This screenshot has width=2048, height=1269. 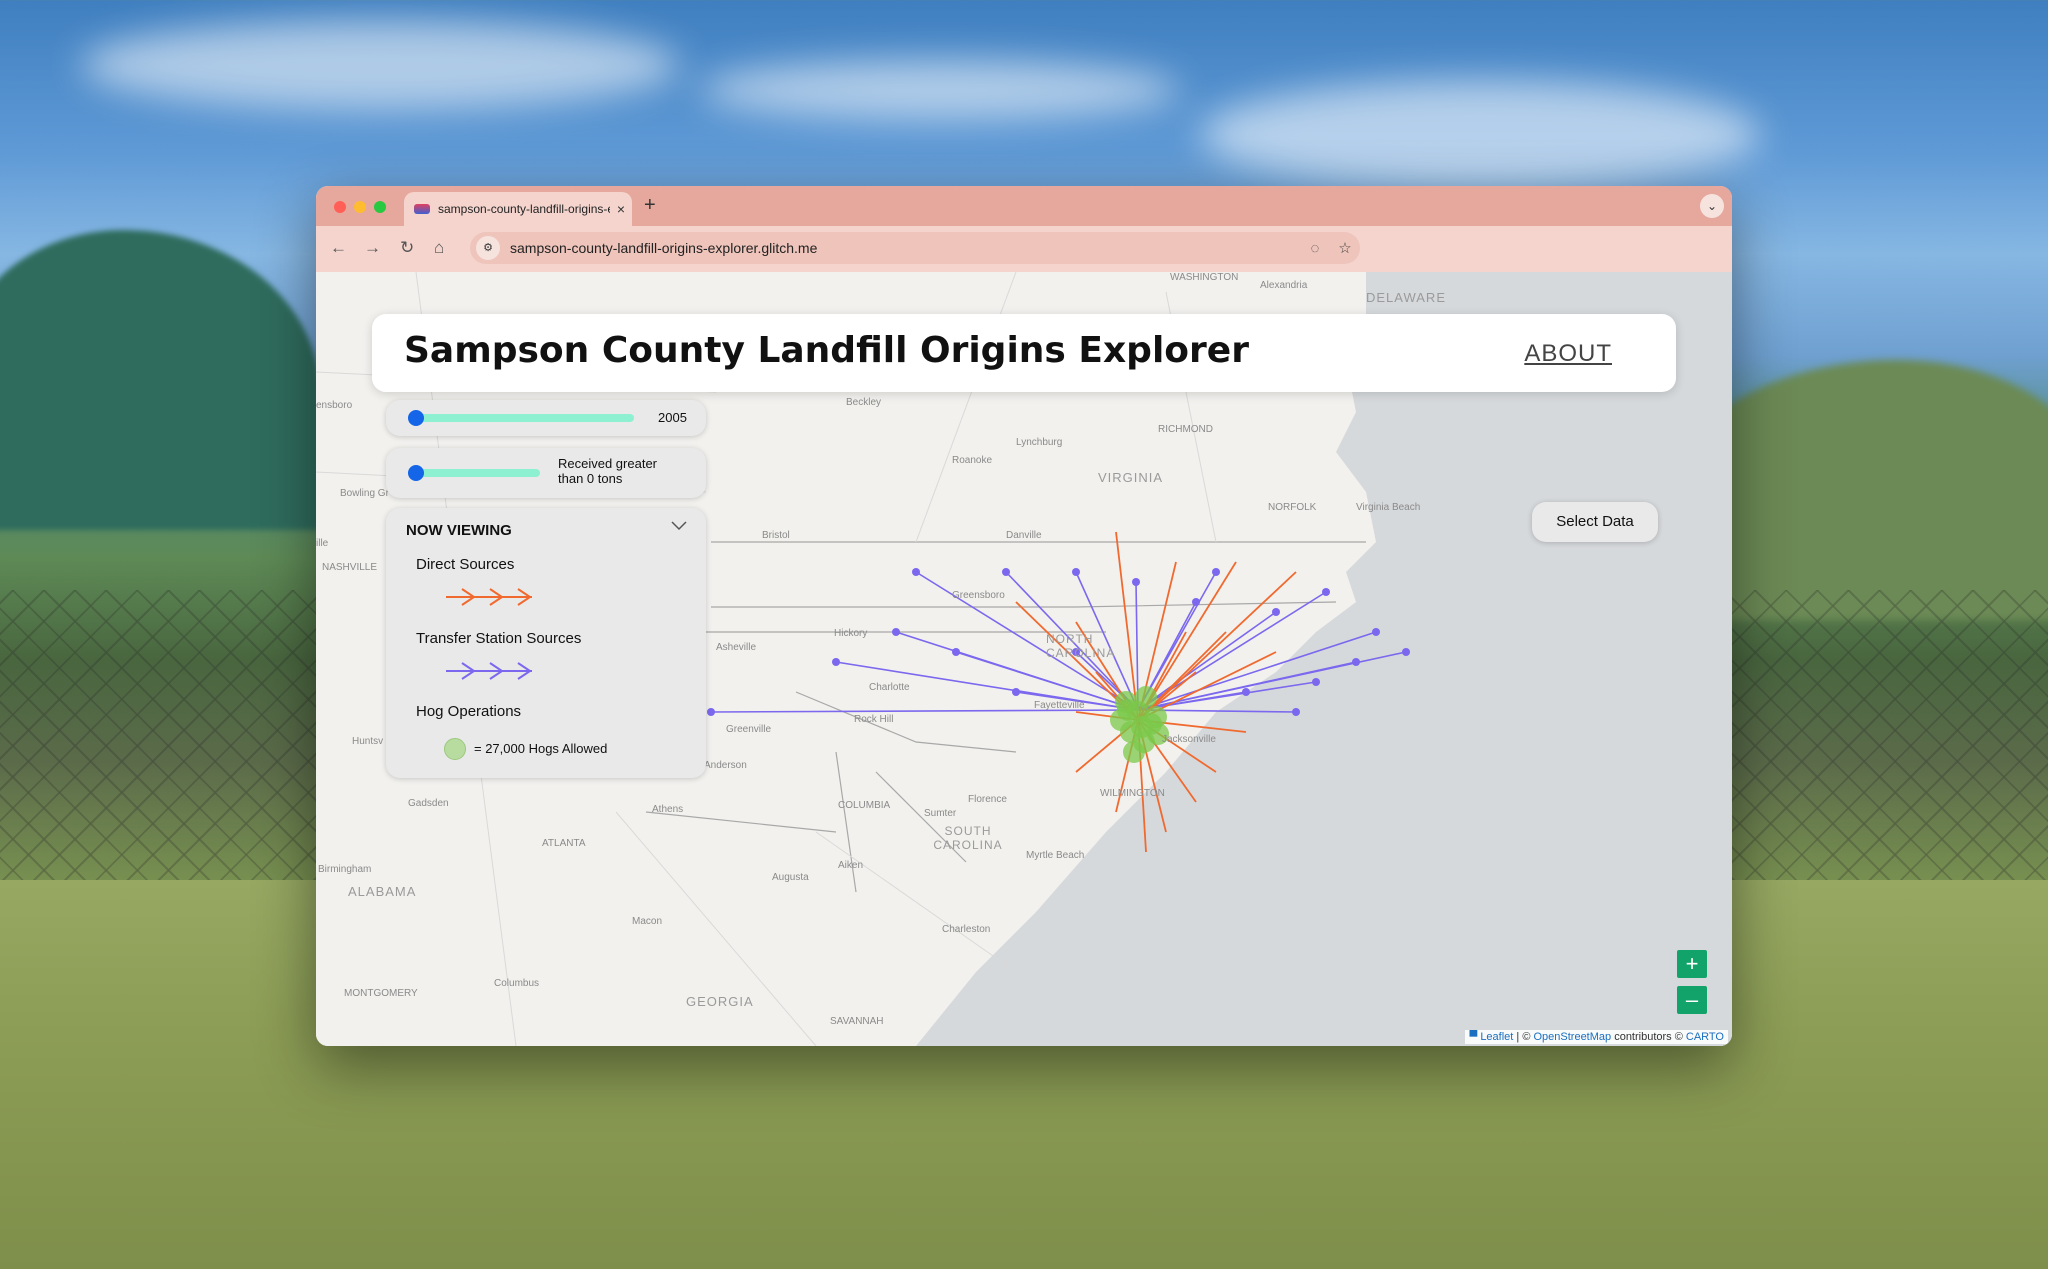 What do you see at coordinates (340, 207) in the screenshot?
I see `close-window-button` at bounding box center [340, 207].